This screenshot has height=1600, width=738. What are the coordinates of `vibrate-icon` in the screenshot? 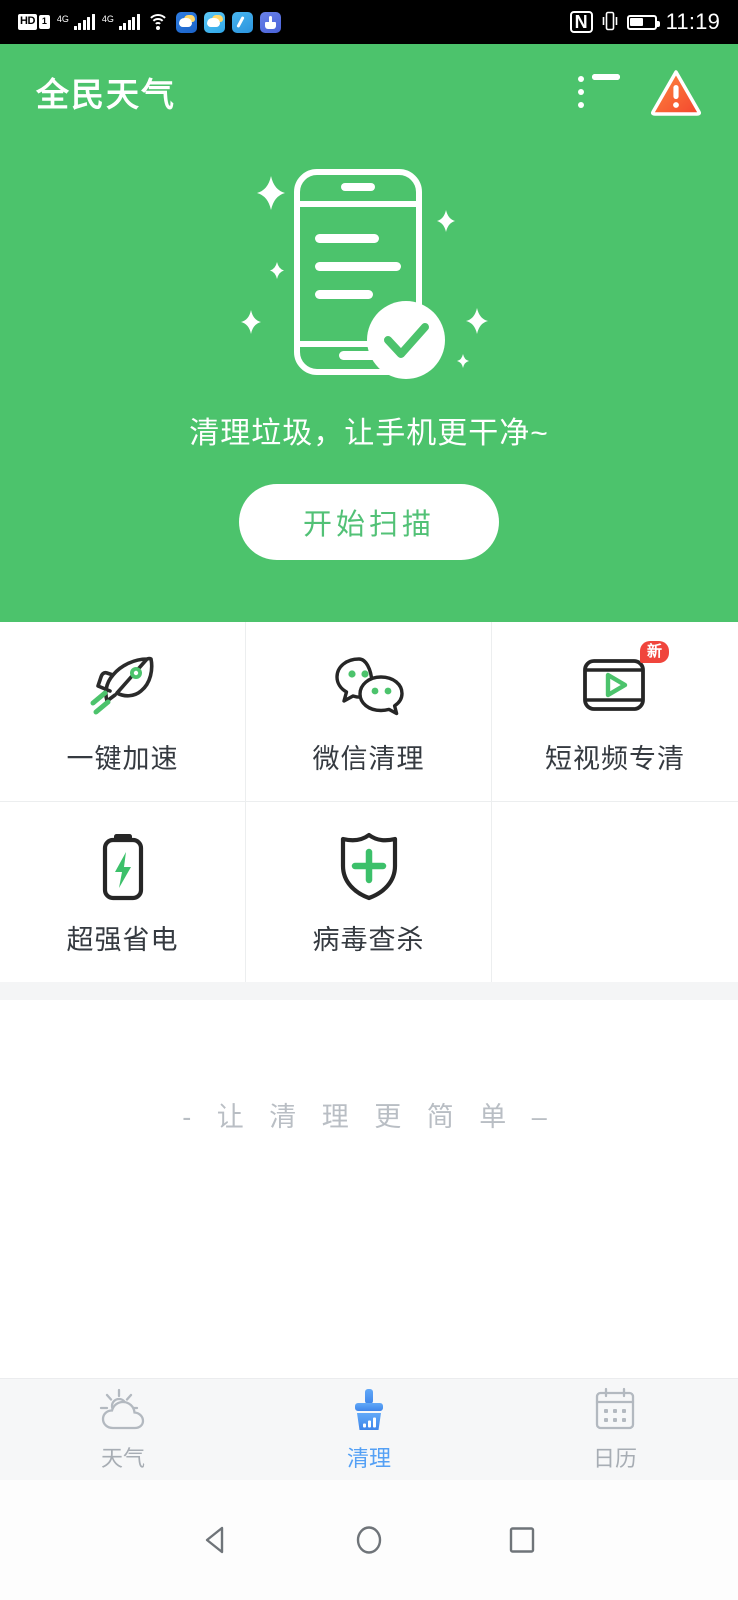 It's located at (610, 22).